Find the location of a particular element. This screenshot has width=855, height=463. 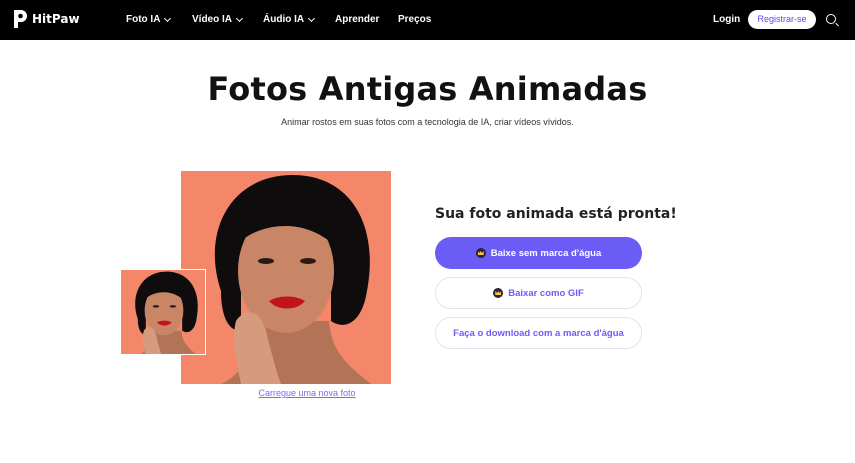

nav-precos: Preços is located at coordinates (414, 19).